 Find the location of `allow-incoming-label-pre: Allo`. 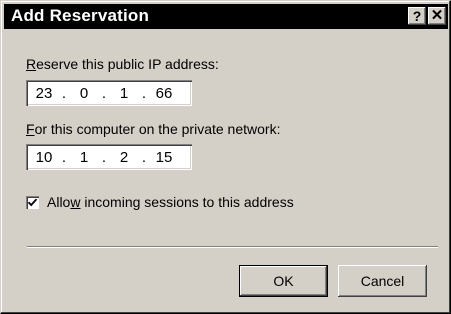

allow-incoming-label-pre: Allo is located at coordinates (59, 202).